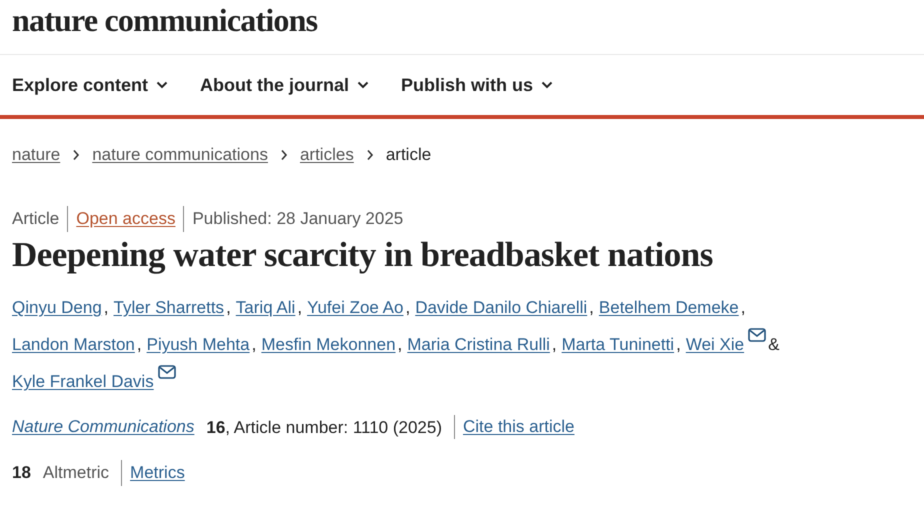 Image resolution: width=924 pixels, height=517 pixels. I want to click on breadcrumb-current: article, so click(409, 155).